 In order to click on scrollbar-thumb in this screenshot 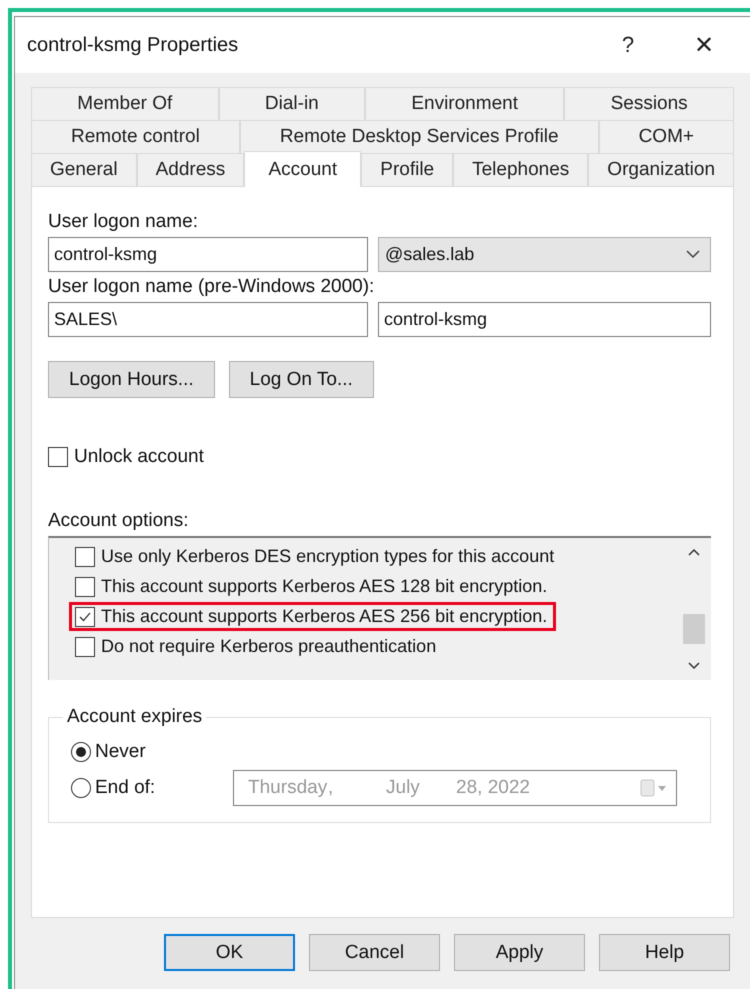, I will do `click(694, 629)`.